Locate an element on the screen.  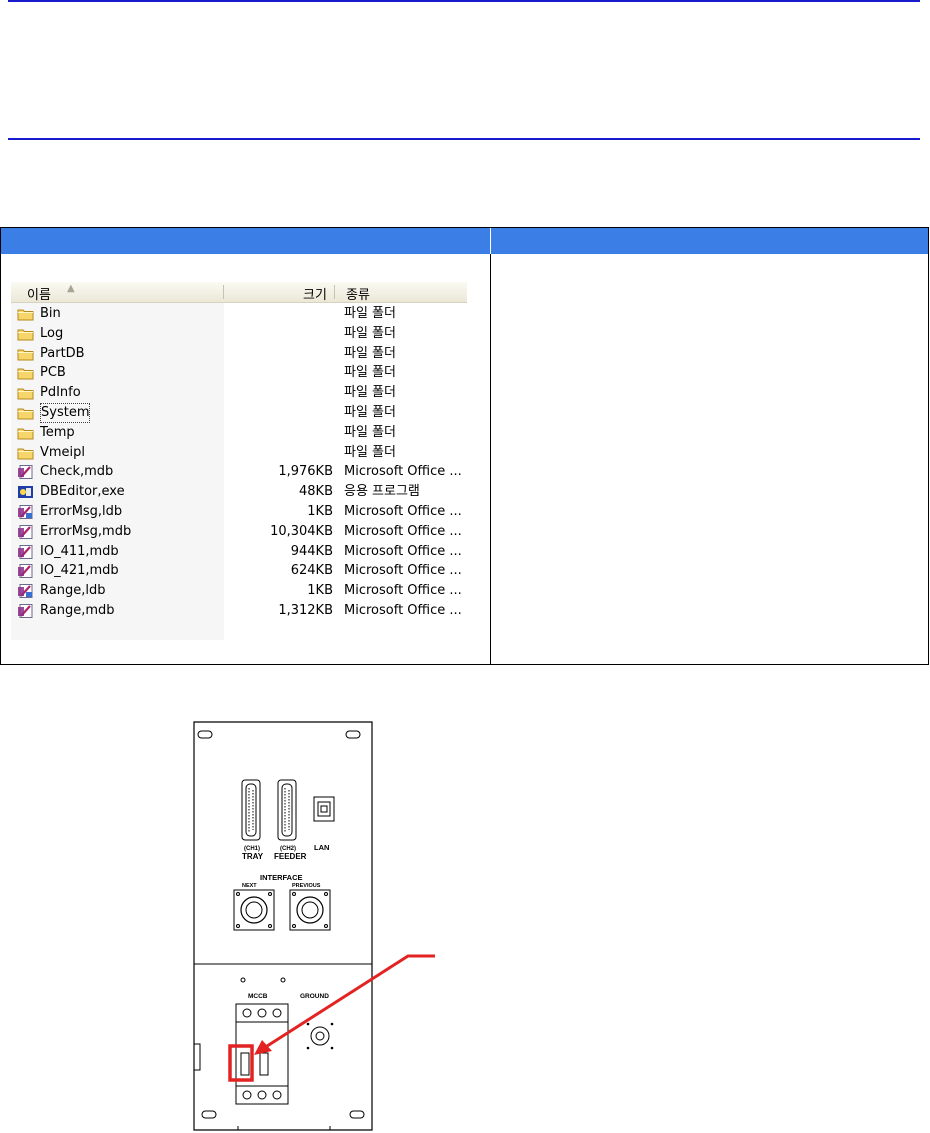
ground-label: GROUND is located at coordinates (314, 996).